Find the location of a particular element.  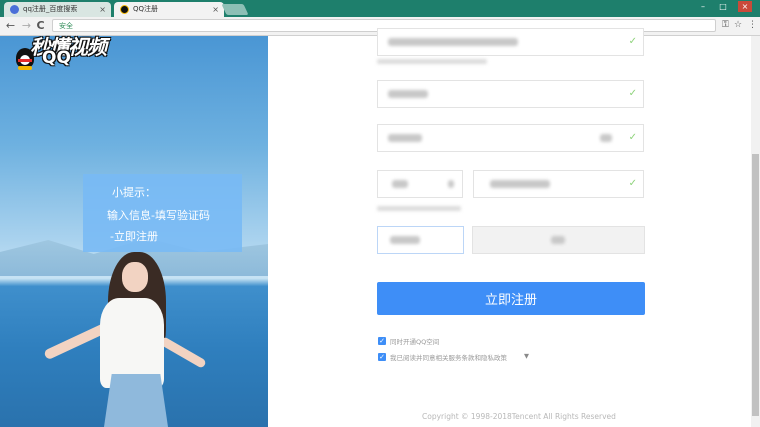

terms-checkbox: ✓ is located at coordinates (382, 357).